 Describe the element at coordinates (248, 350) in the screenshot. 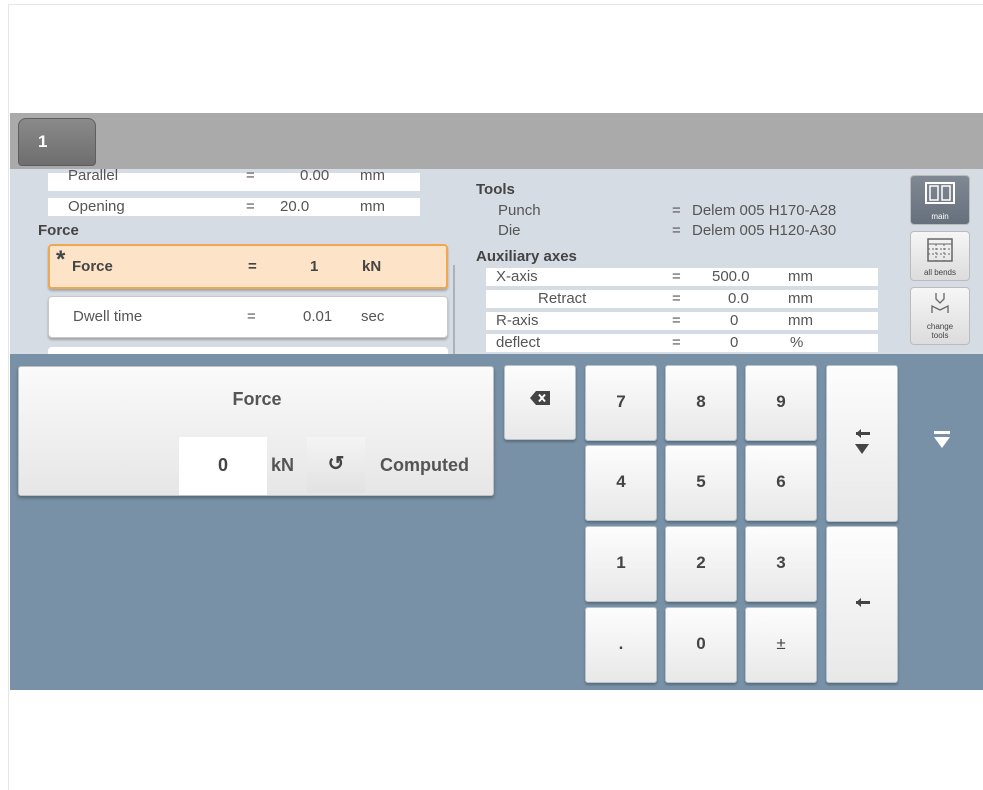

I see `param-card-next-partial` at that location.